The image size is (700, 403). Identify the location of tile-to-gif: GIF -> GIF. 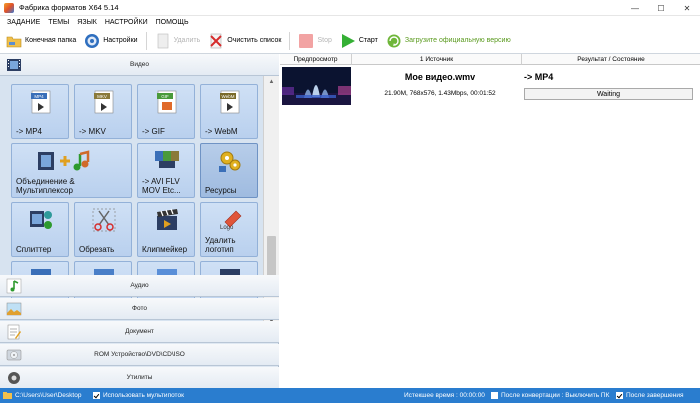
(166, 111).